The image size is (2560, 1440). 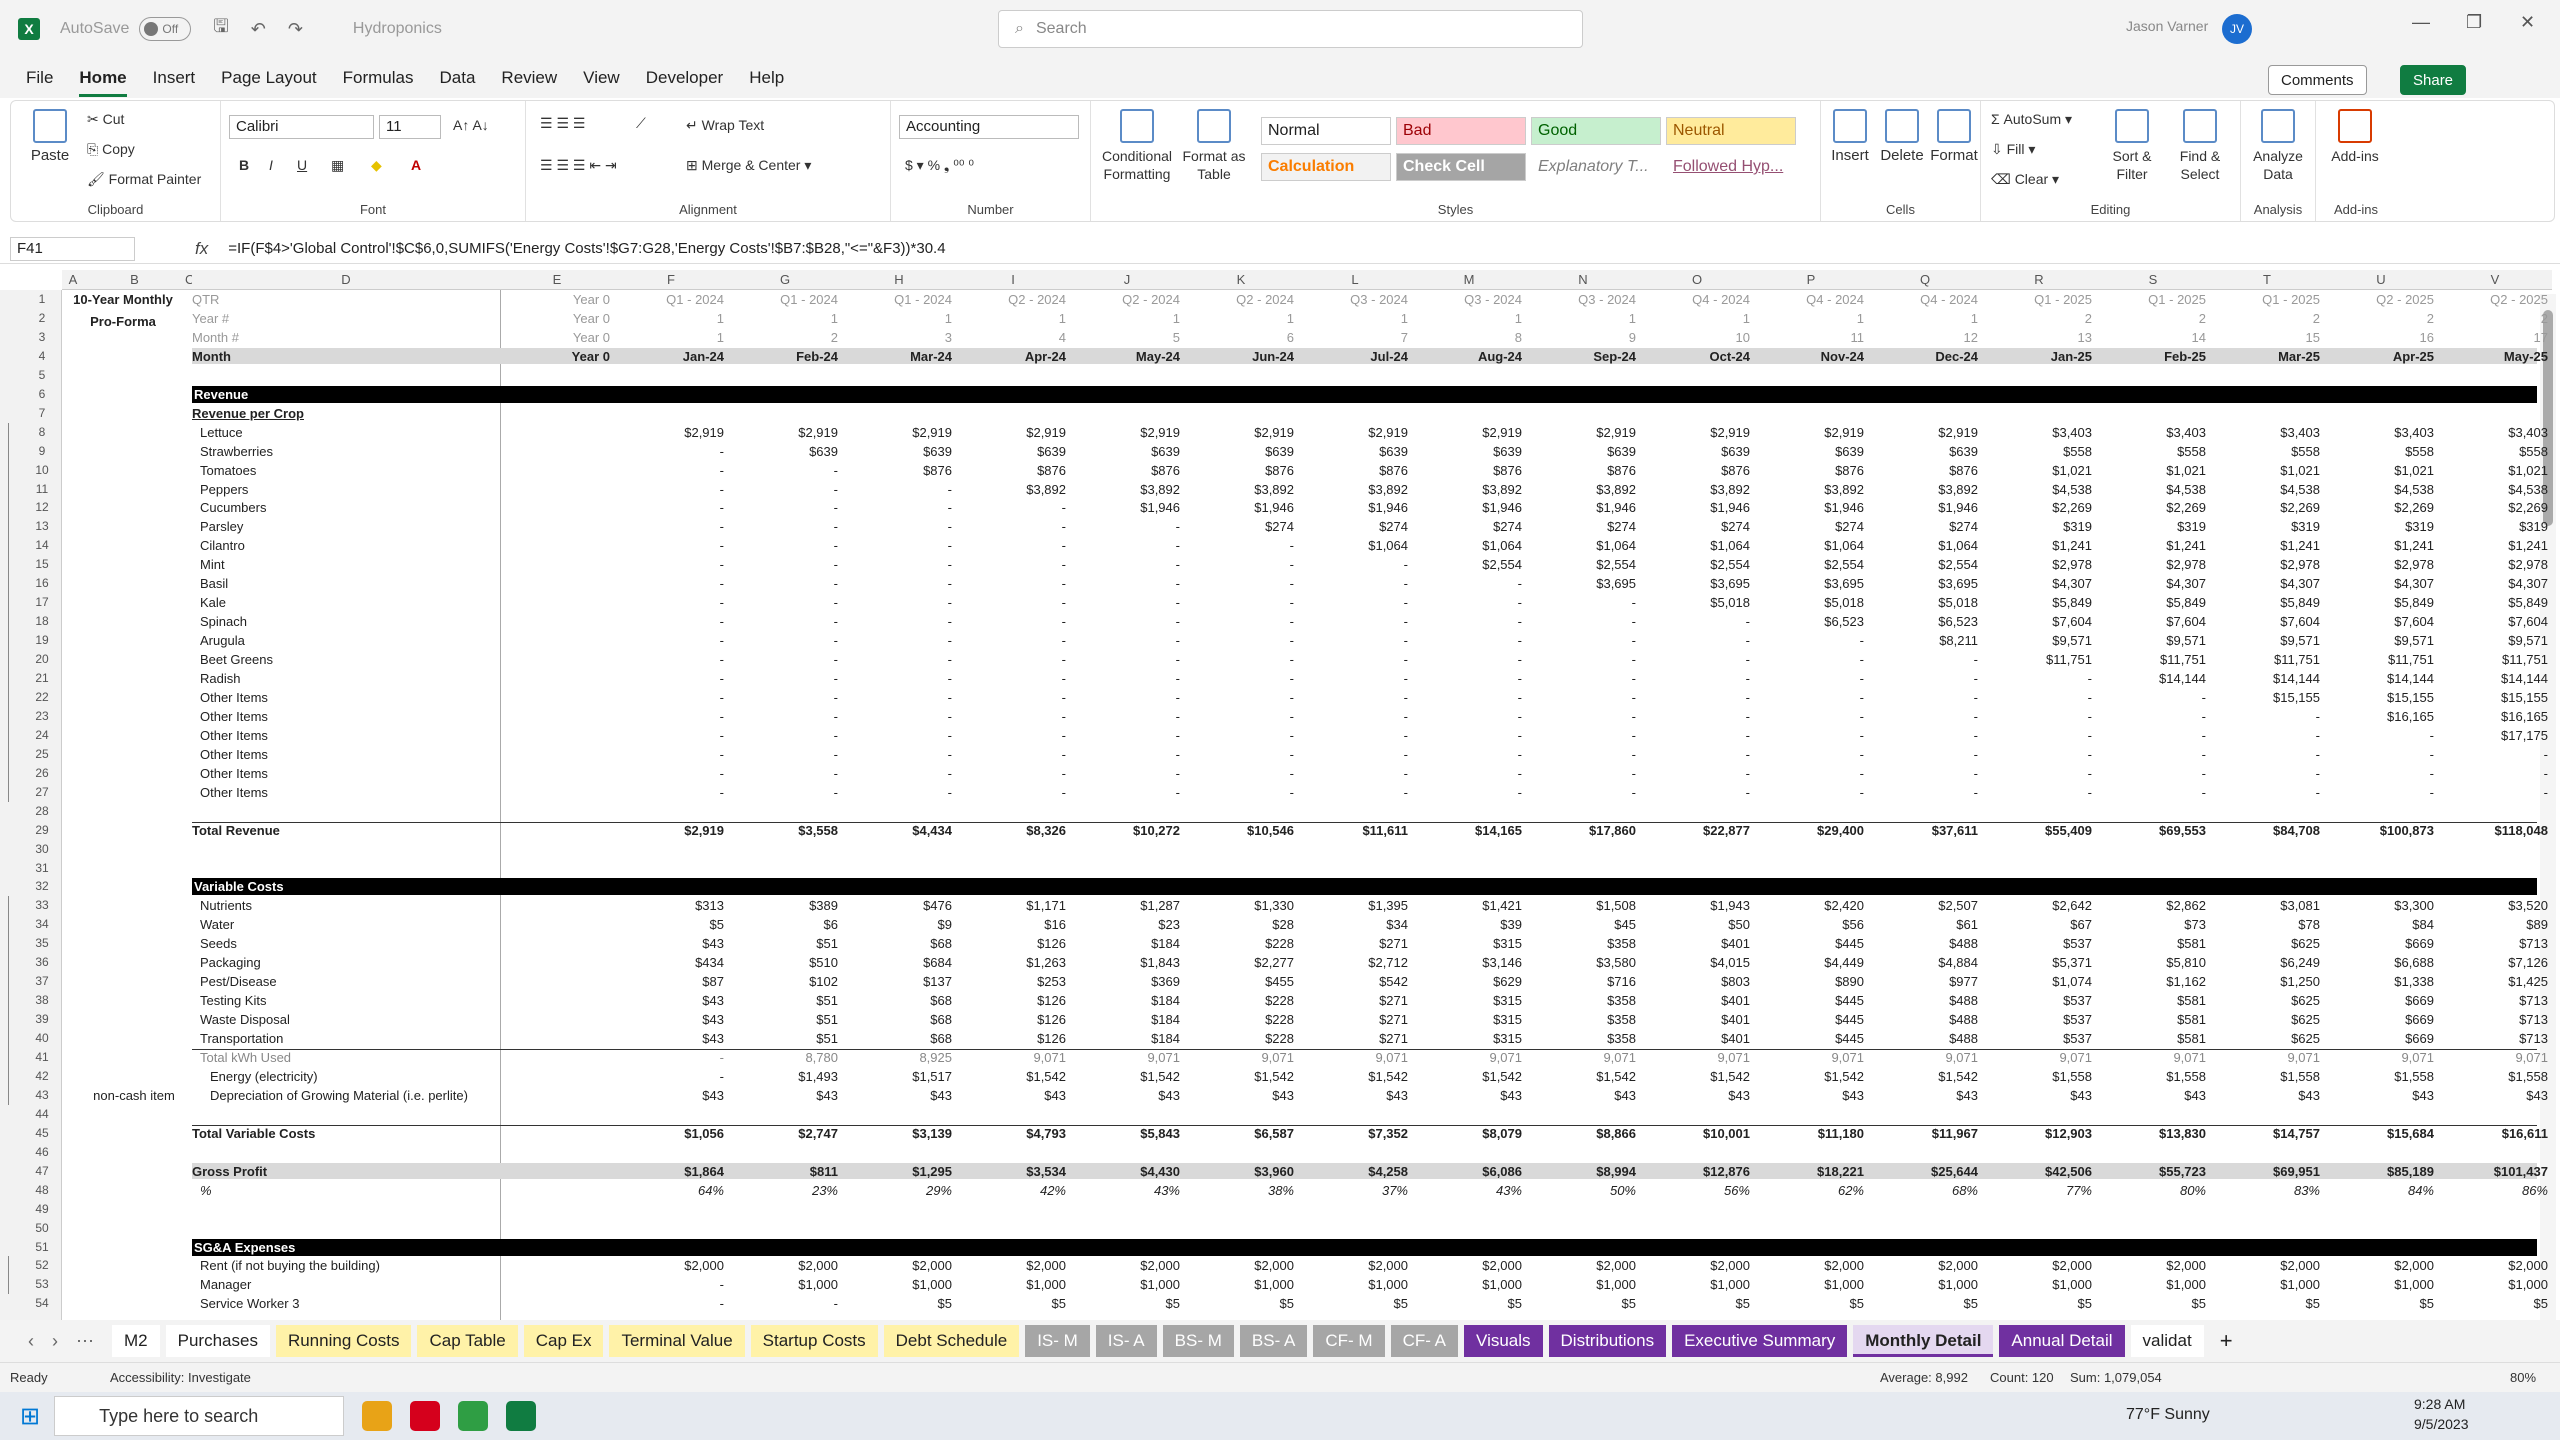 I want to click on sheet-tab-is-m: IS- M, so click(x=1057, y=1341).